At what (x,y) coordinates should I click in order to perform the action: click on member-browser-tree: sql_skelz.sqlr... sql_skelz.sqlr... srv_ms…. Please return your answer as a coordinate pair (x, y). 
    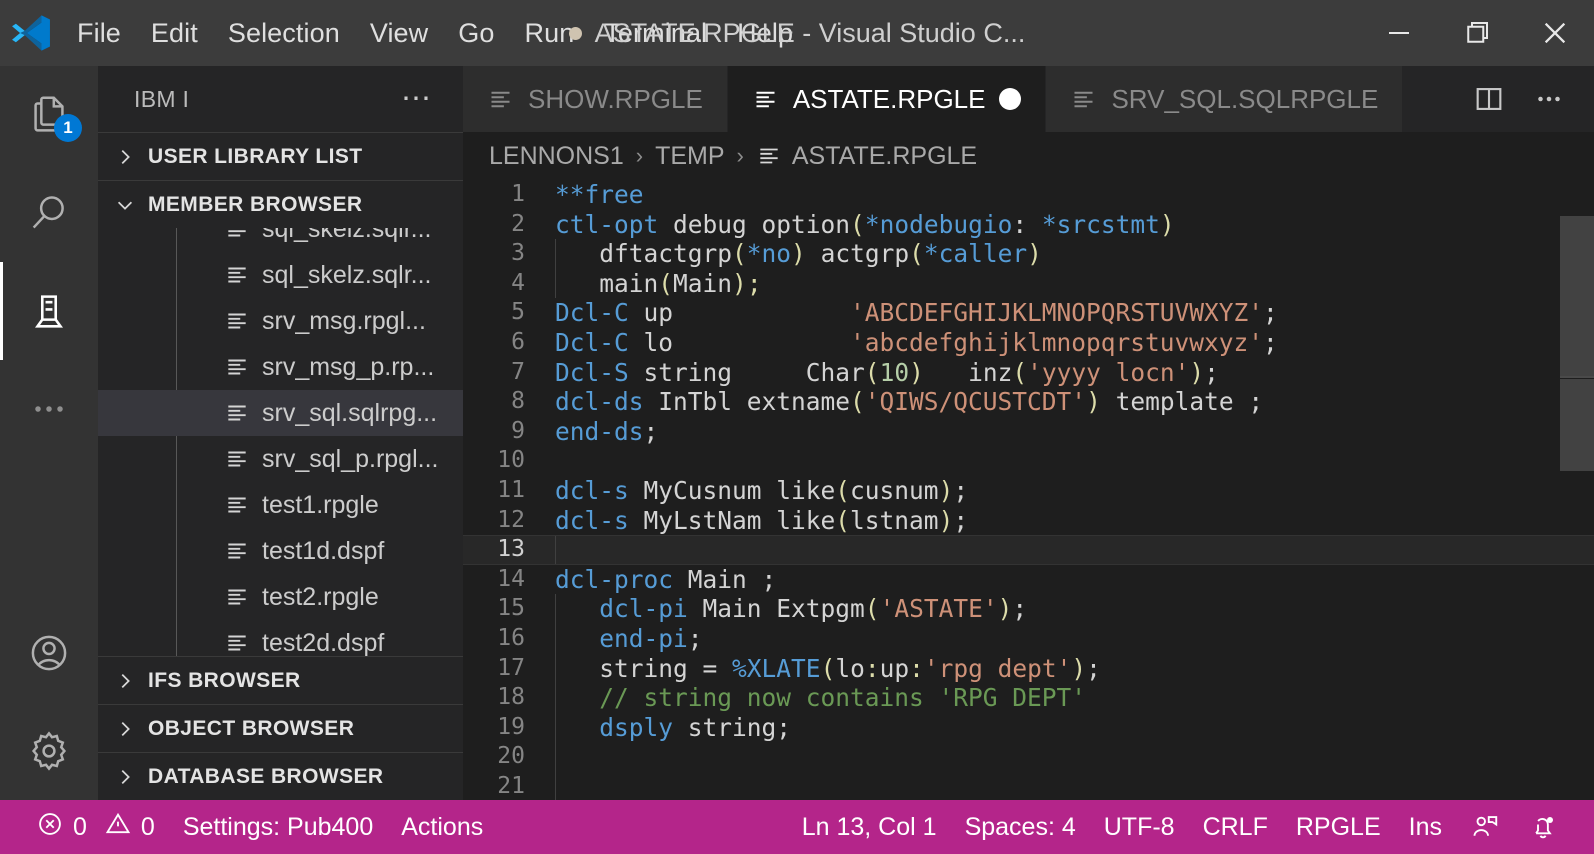
    Looking at the image, I should click on (280, 442).